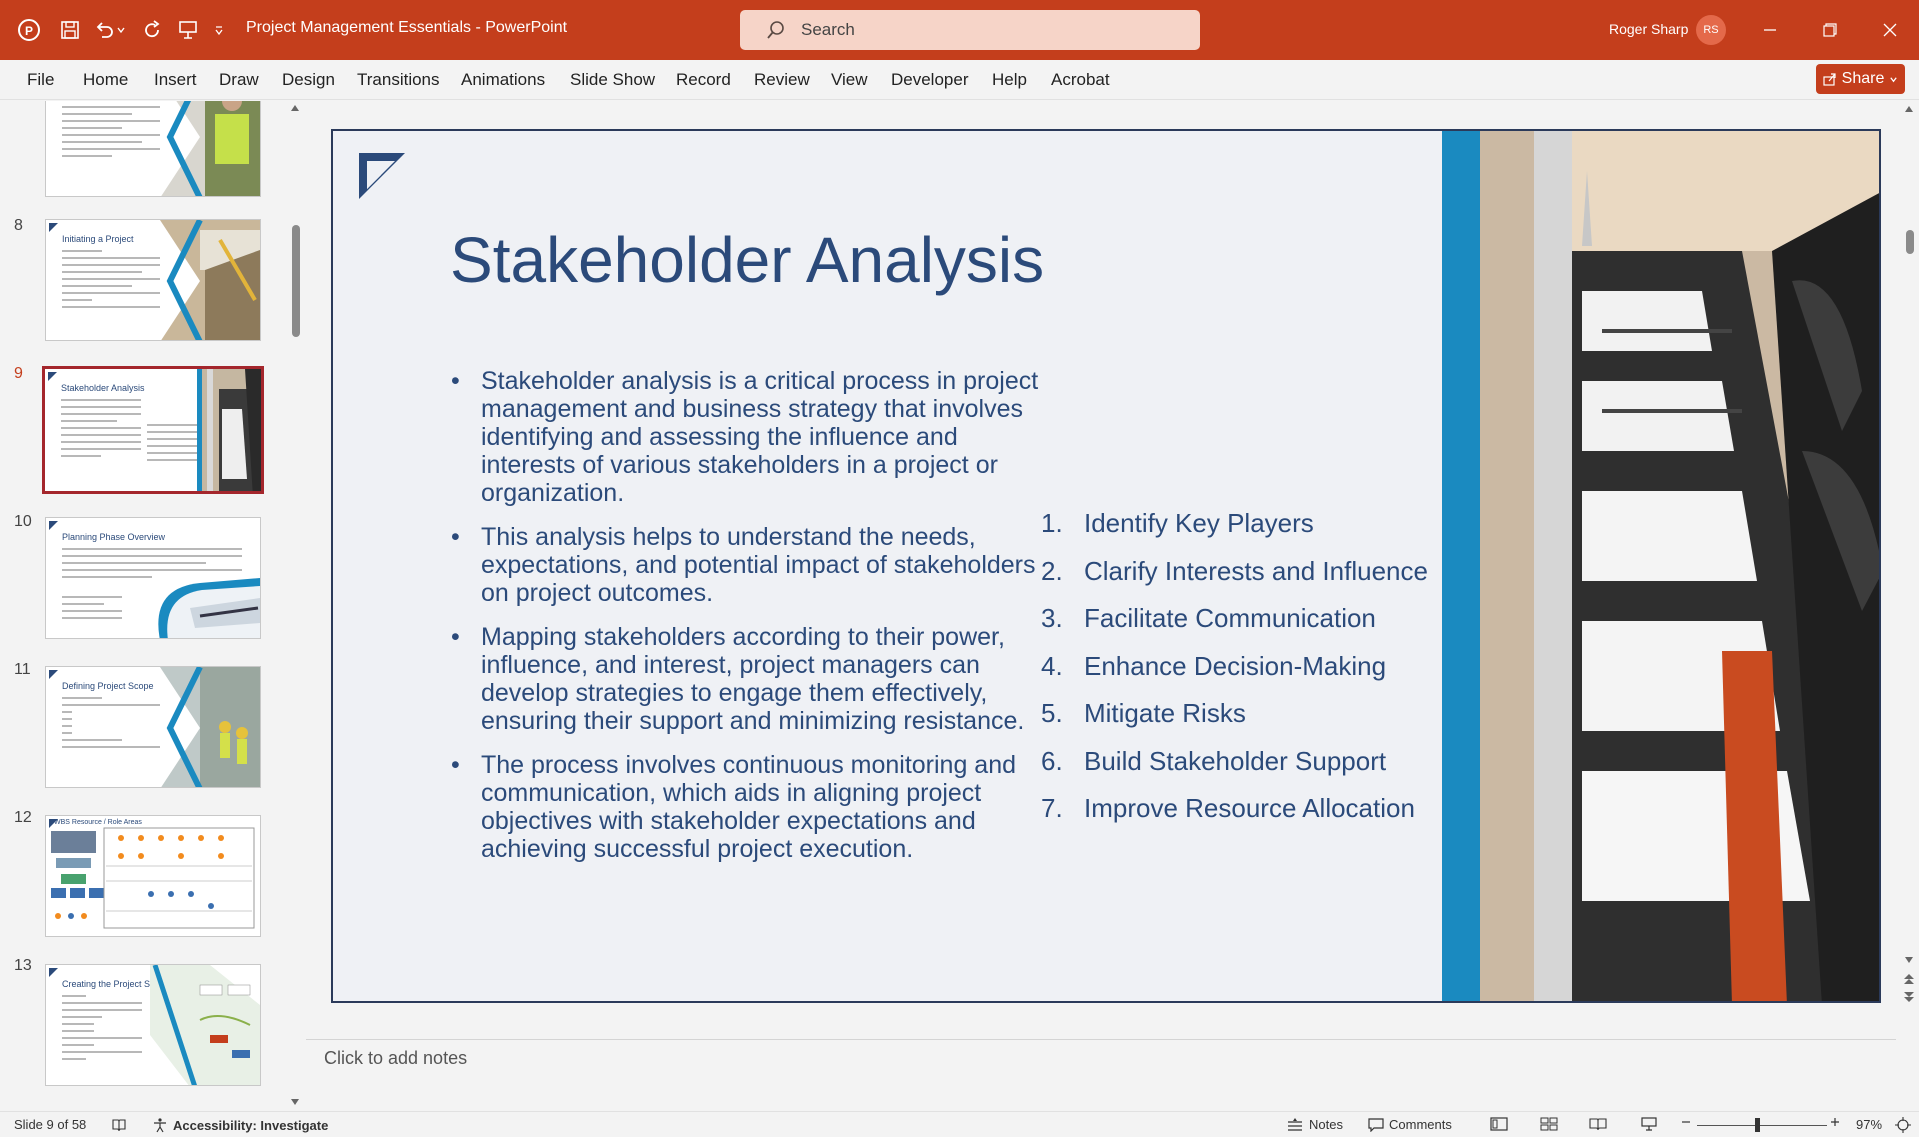 This screenshot has width=1919, height=1137. Describe the element at coordinates (1080, 80) in the screenshot. I see `tab-acrobat: Acrobat` at that location.